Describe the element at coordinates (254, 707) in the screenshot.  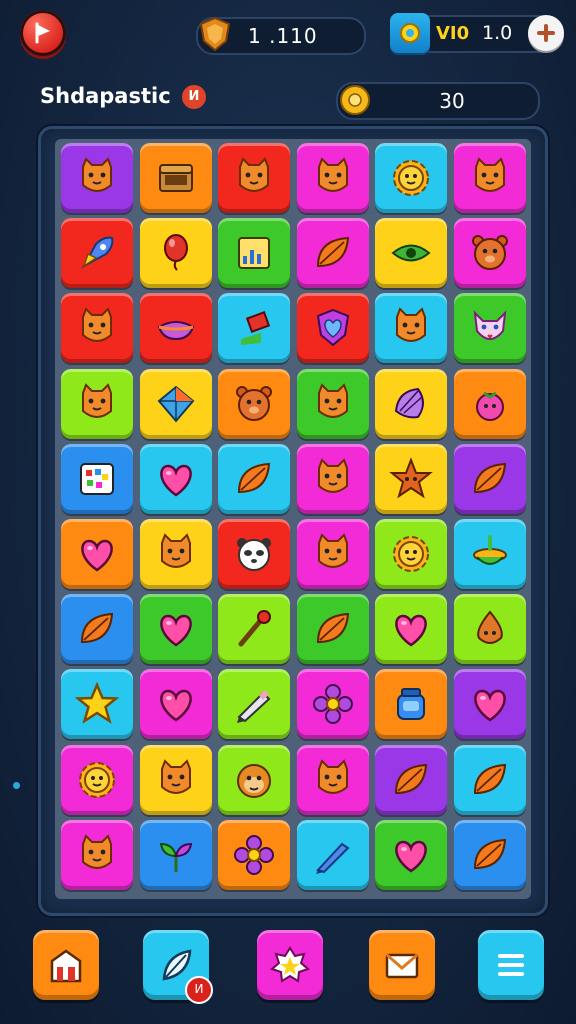
I see `pencil-icon` at that location.